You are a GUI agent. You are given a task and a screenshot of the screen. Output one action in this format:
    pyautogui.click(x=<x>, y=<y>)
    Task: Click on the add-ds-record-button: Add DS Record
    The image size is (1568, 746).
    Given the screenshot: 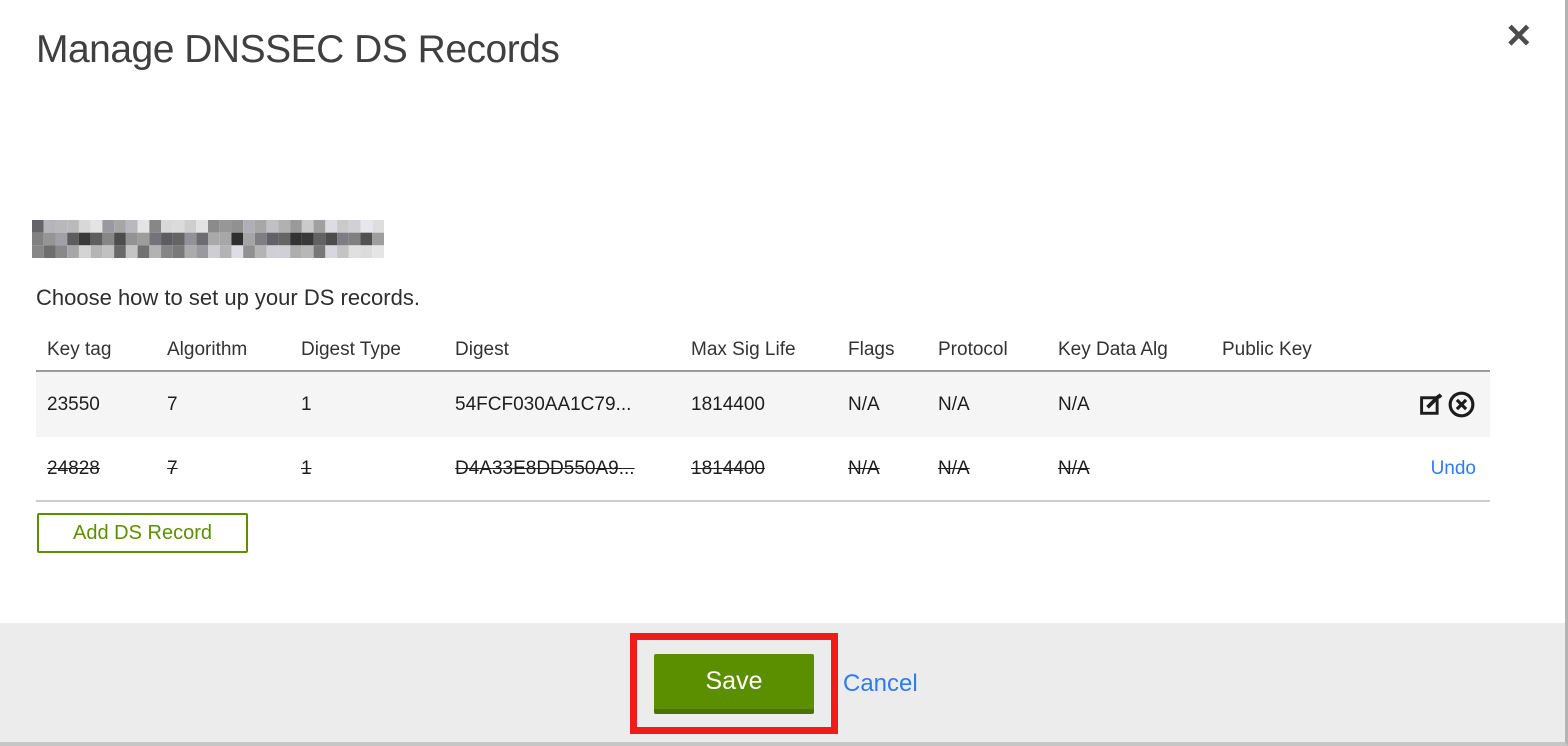 What is the action you would take?
    pyautogui.click(x=142, y=533)
    